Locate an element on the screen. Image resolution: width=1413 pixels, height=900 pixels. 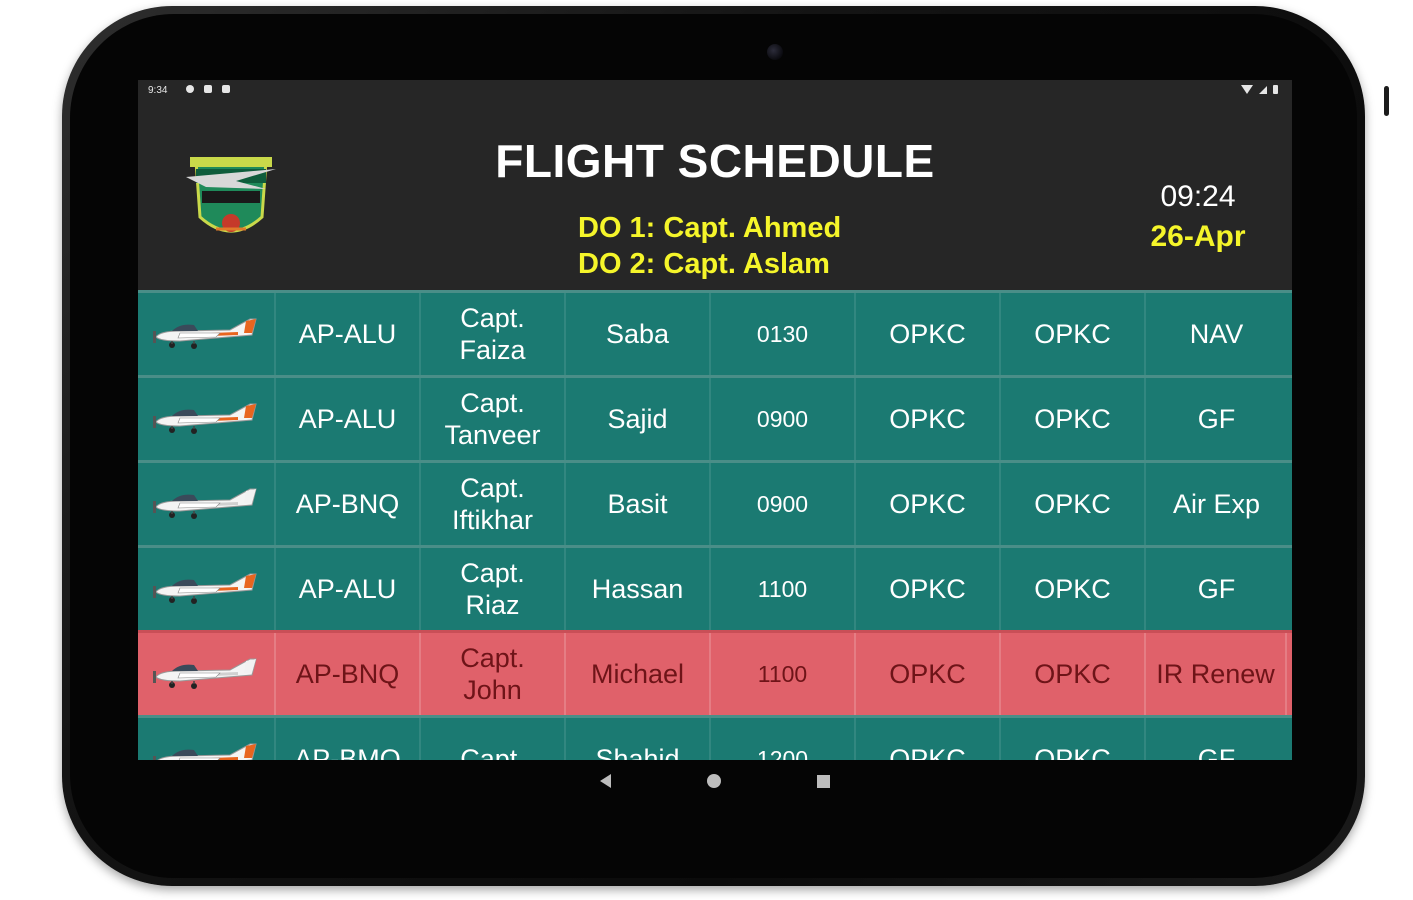
student-cell: Shahid is located at coordinates (638, 739).